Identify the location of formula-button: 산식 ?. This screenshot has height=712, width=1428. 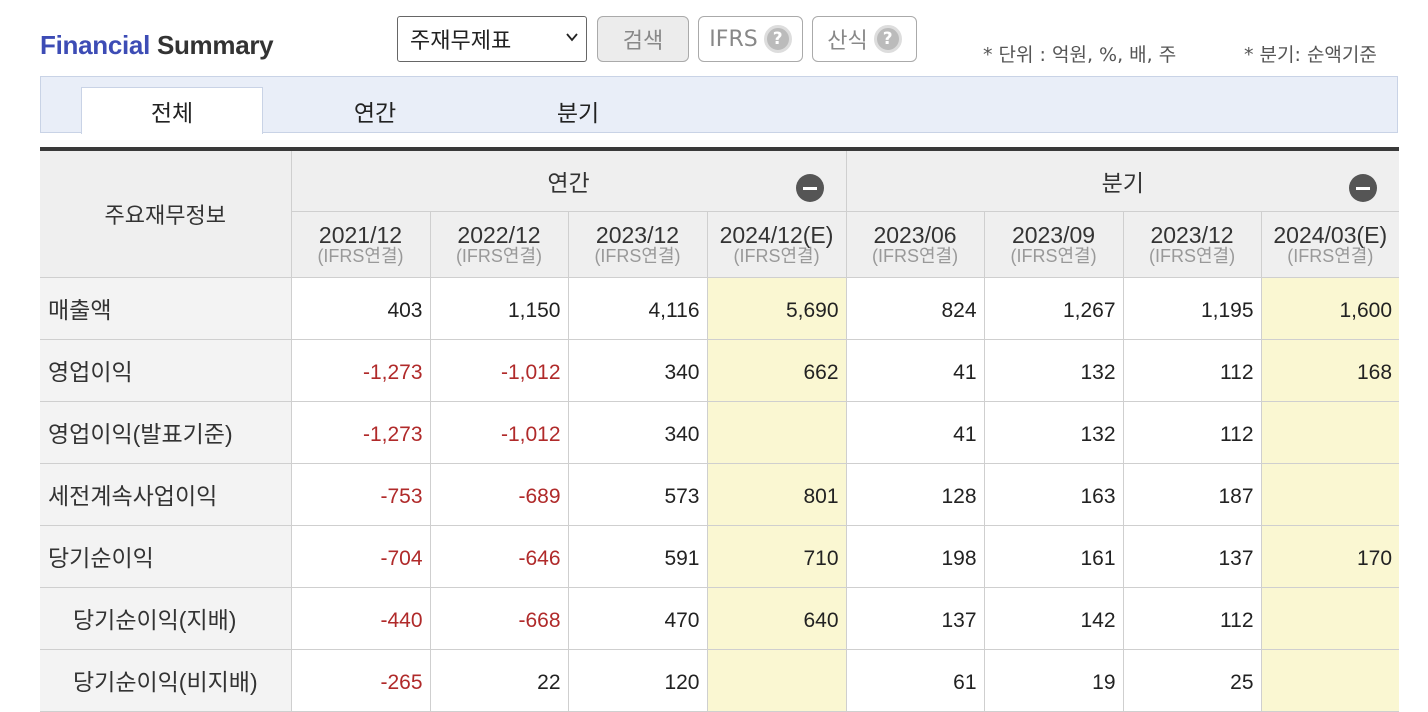
(864, 39).